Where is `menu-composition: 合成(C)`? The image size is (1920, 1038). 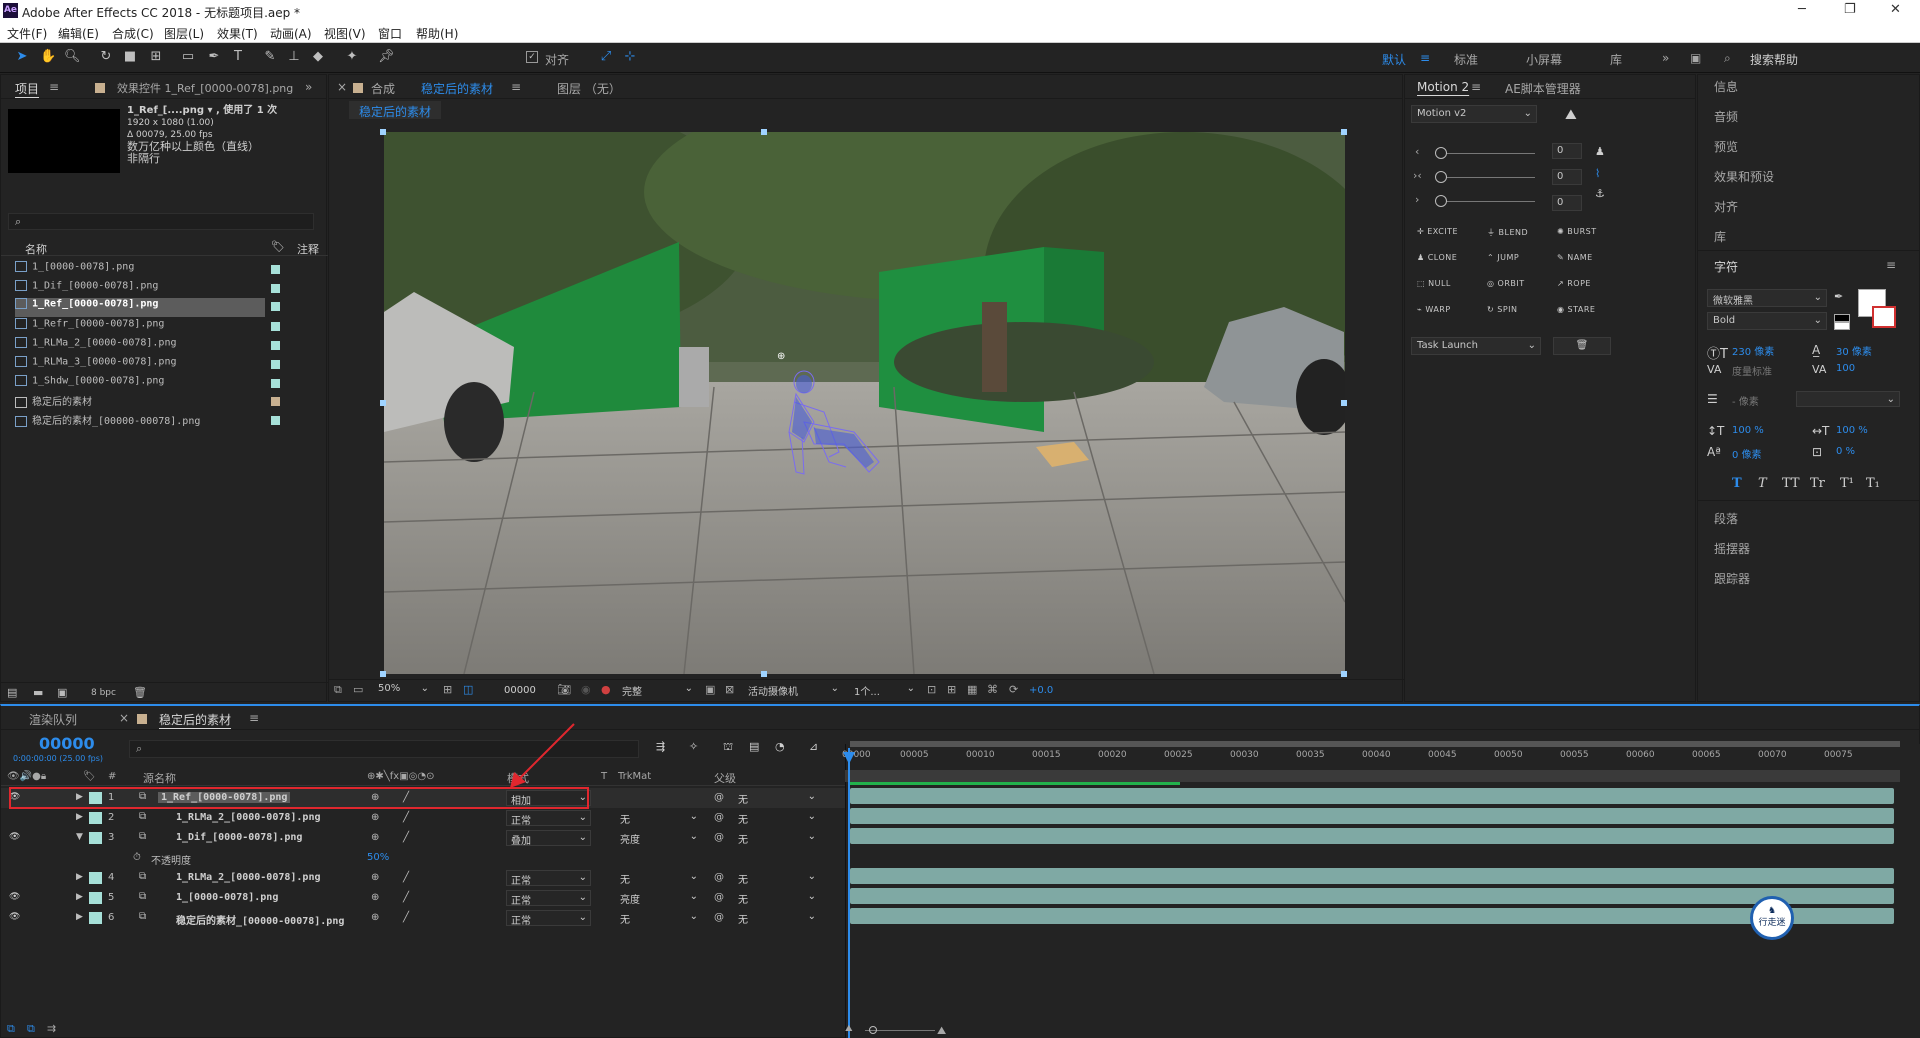
menu-composition: 合成(C) is located at coordinates (133, 33).